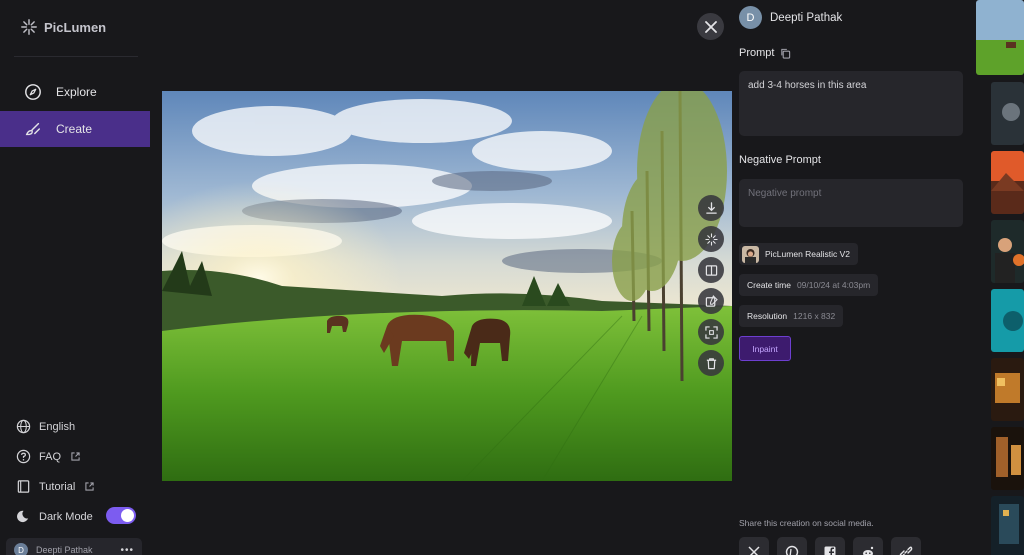  I want to click on download-icon, so click(711, 207).